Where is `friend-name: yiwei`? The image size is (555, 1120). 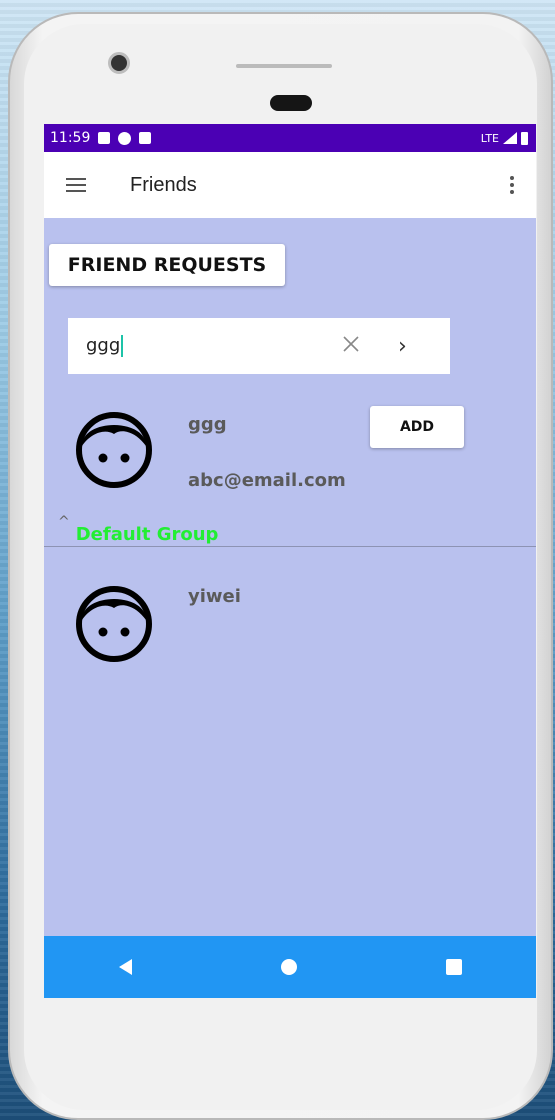
friend-name: yiwei is located at coordinates (214, 596).